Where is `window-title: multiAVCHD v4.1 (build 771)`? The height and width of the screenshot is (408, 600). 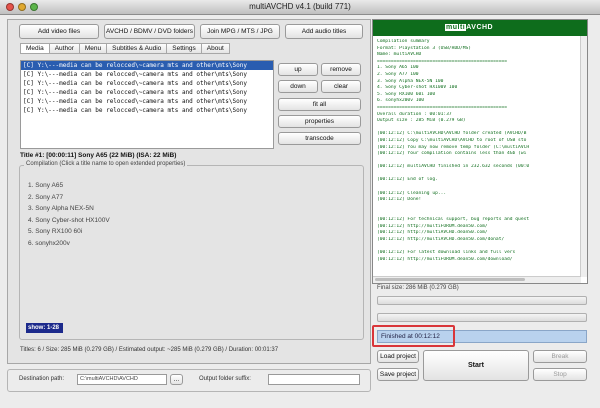 window-title: multiAVCHD v4.1 (build 771) is located at coordinates (300, 6).